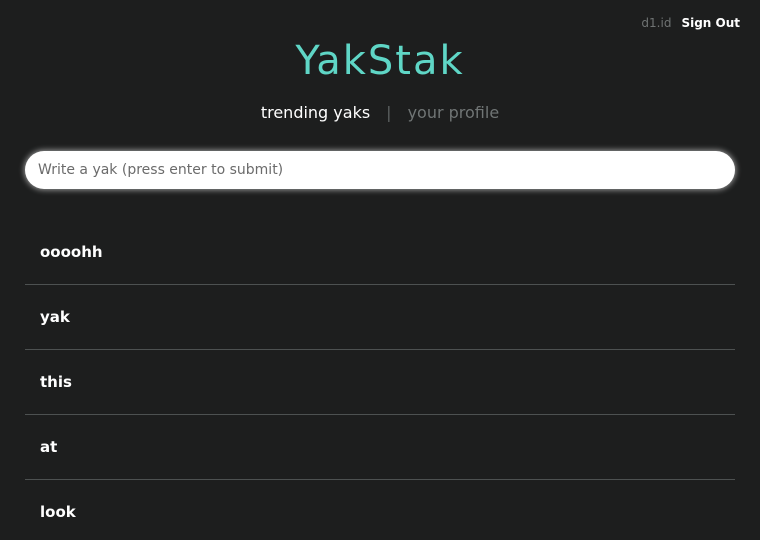 The image size is (760, 540). Describe the element at coordinates (380, 113) in the screenshot. I see `main-nav: trending yaks | your profile` at that location.